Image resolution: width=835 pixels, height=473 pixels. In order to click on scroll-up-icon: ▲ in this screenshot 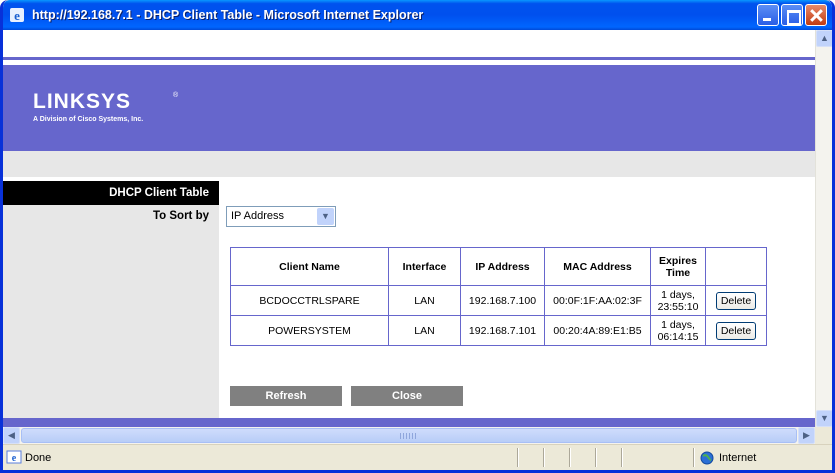, I will do `click(824, 38)`.